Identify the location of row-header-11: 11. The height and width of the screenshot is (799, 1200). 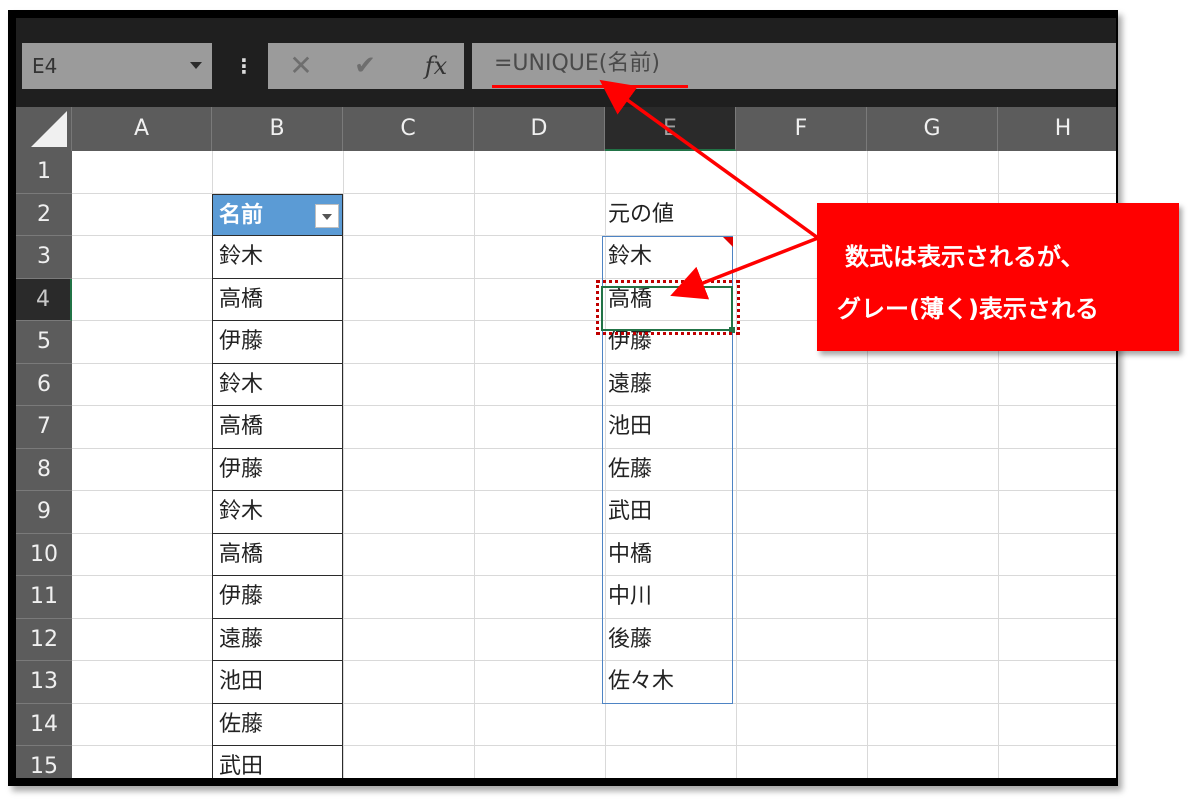
(44, 597).